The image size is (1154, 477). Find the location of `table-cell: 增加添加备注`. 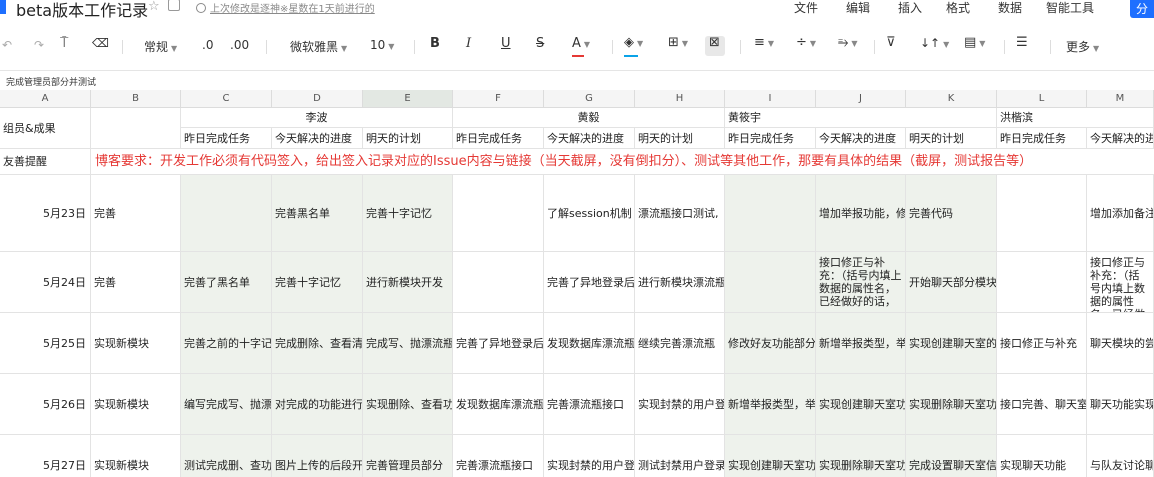

table-cell: 增加添加备注 is located at coordinates (1120, 213).